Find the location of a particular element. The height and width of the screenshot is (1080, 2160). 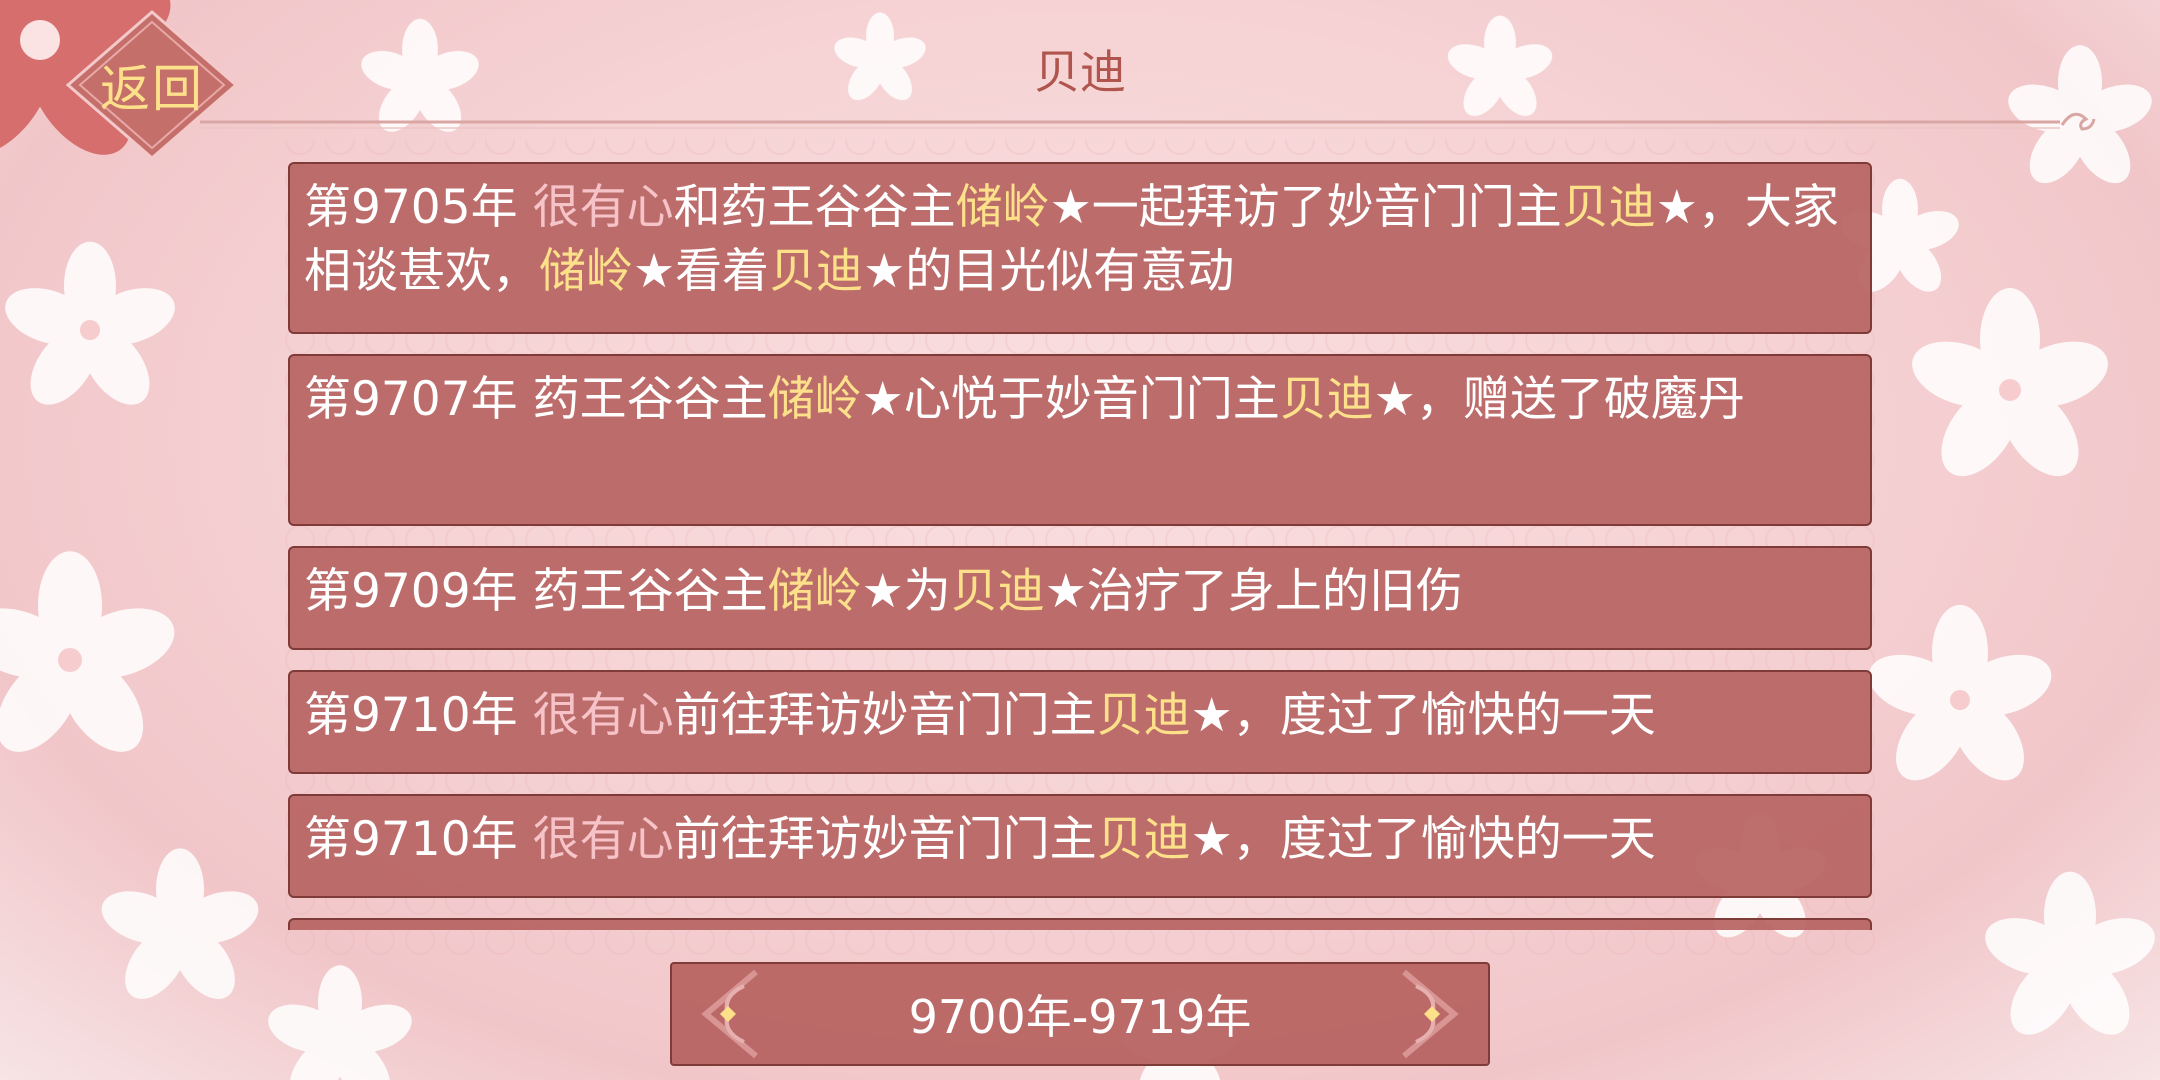

record-text: 药王谷谷主储岭★为贝迪★治疗了身上的旧伤 is located at coordinates (997, 591).